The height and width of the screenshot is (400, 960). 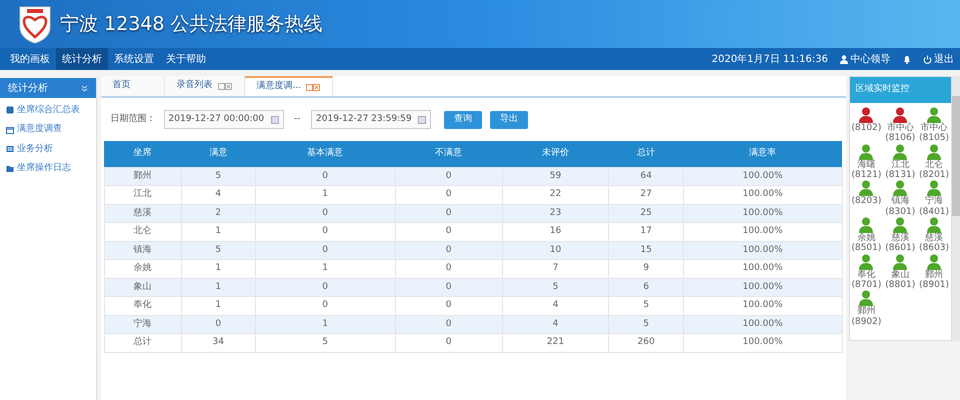 I want to click on square-icon, so click(x=10, y=110).